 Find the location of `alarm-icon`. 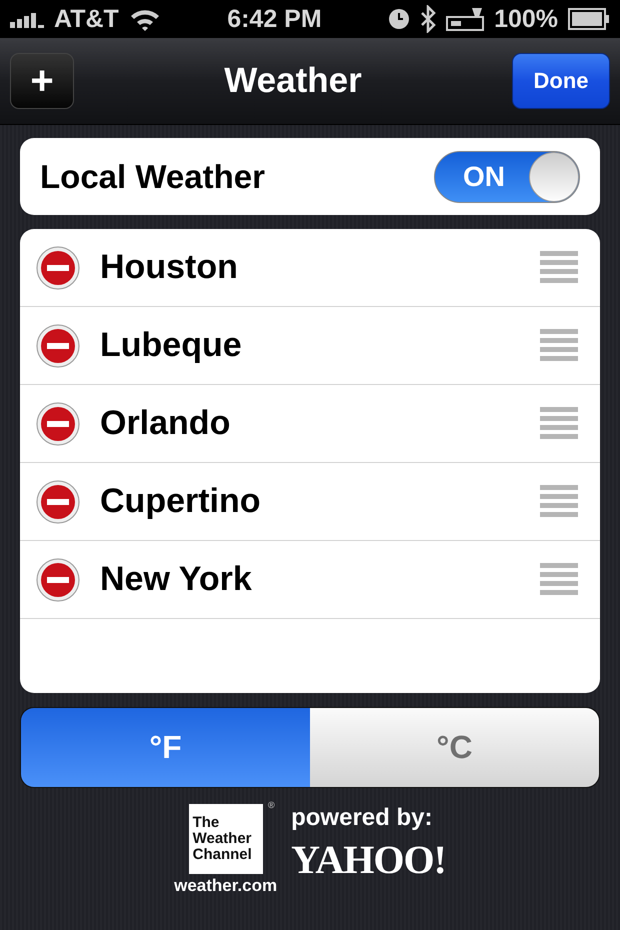

alarm-icon is located at coordinates (399, 19).